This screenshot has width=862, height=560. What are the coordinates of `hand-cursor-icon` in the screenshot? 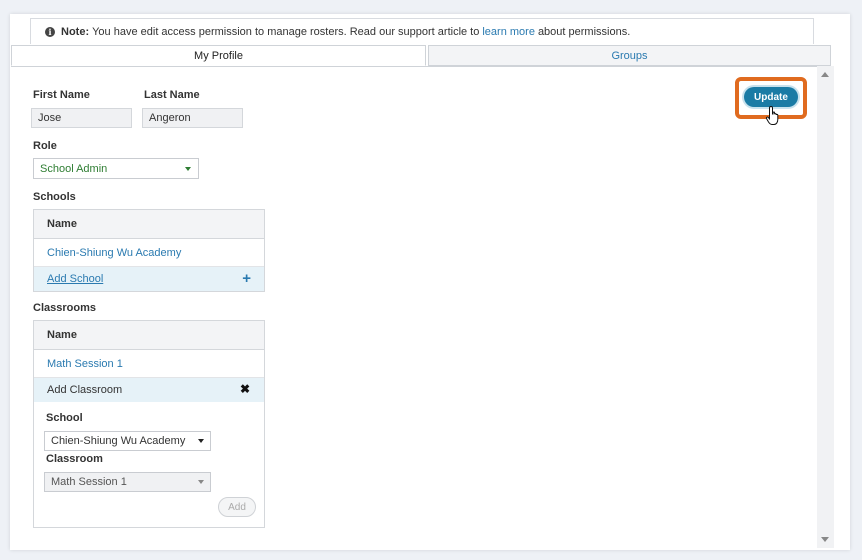 It's located at (772, 115).